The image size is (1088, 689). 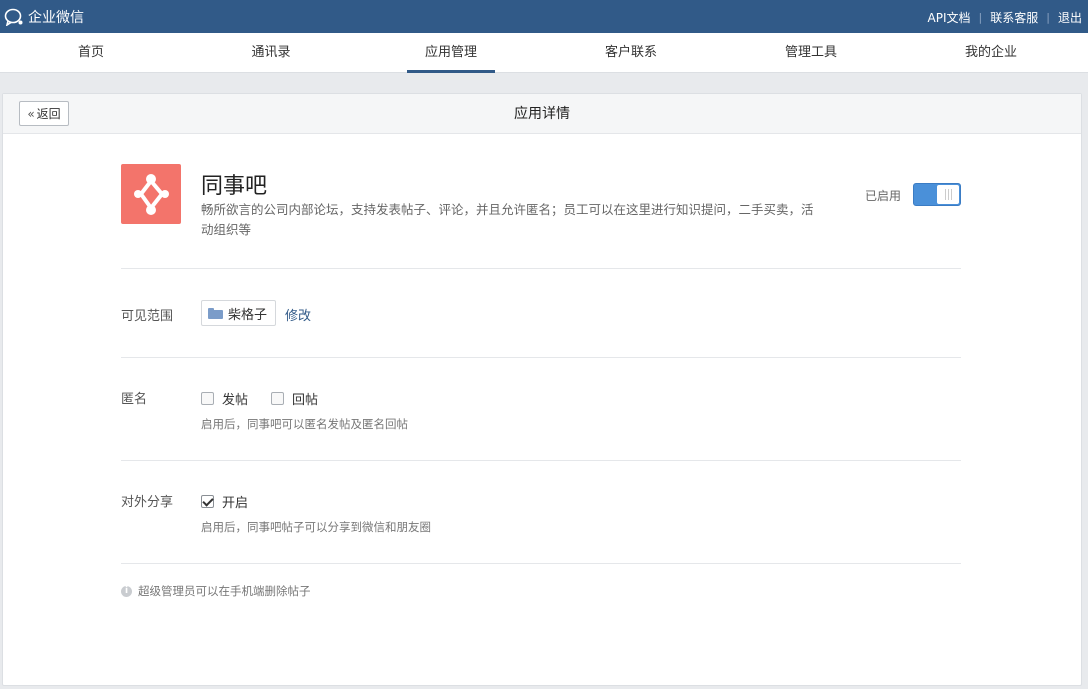 I want to click on tab-home: 首页, so click(x=91, y=53).